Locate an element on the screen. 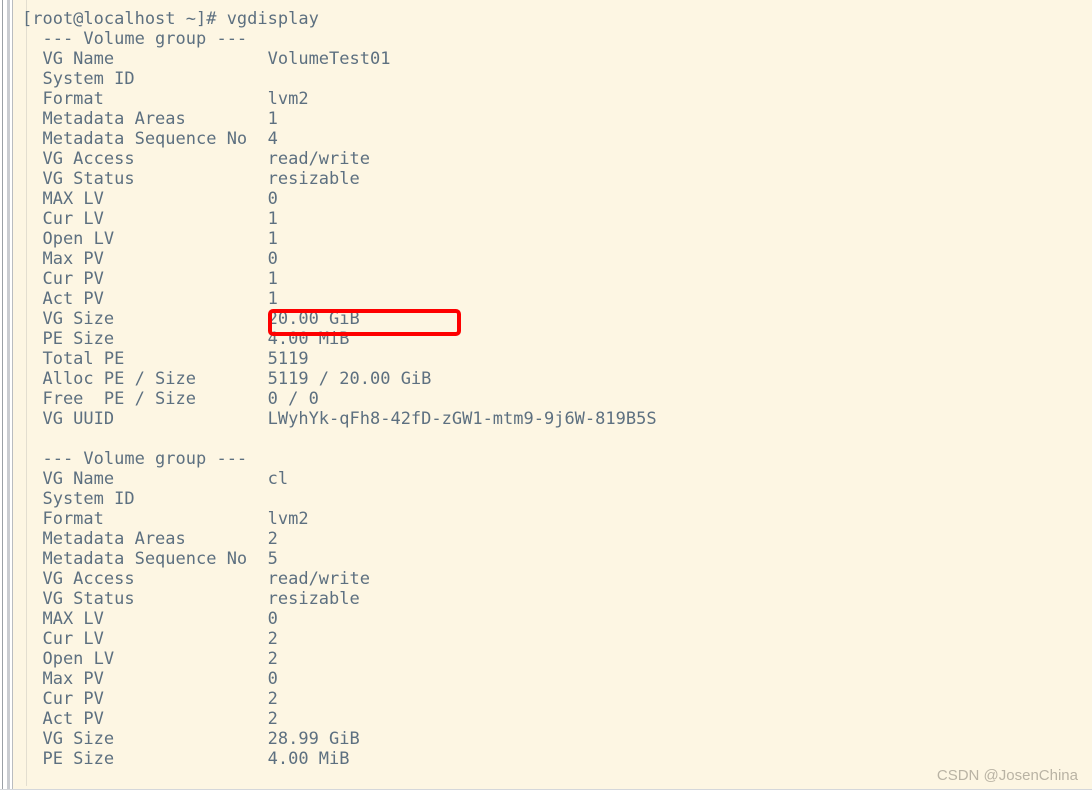 Image resolution: width=1092 pixels, height=800 pixels. scrollbar-thumb is located at coordinates (8, 395).